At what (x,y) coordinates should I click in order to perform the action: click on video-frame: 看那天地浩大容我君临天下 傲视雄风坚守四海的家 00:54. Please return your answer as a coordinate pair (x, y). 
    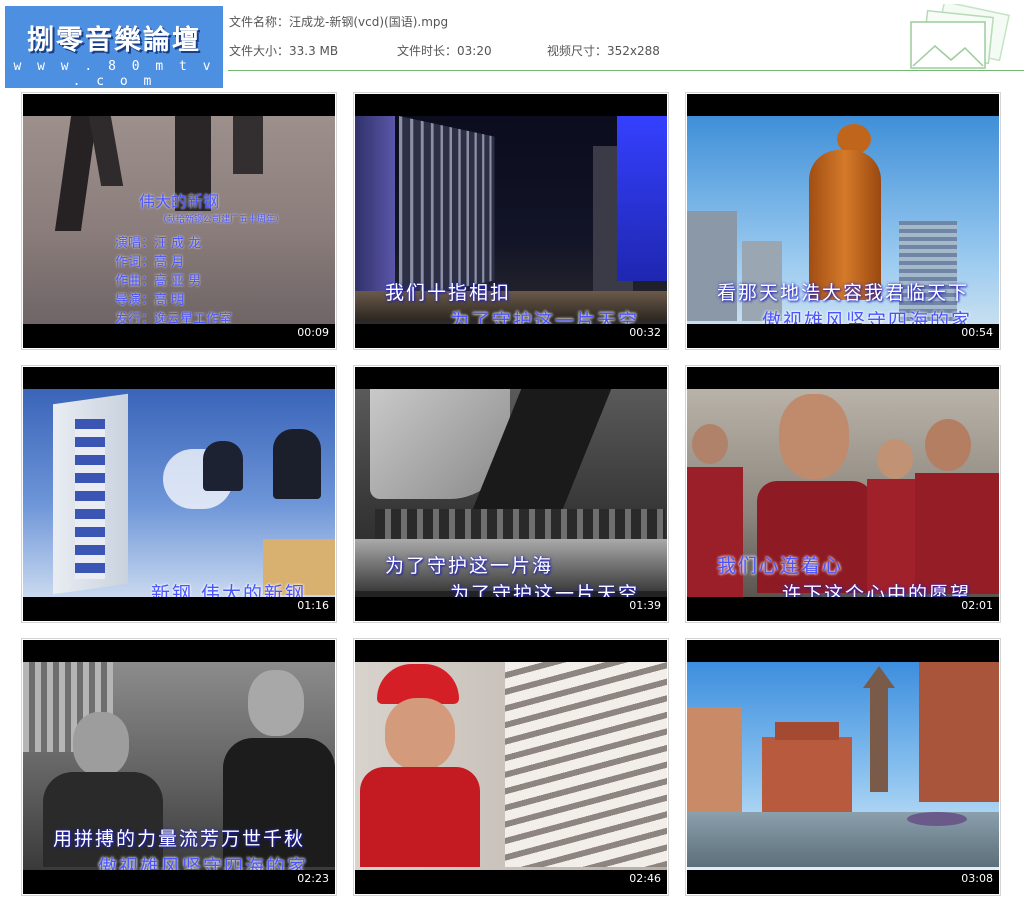
    Looking at the image, I should click on (843, 221).